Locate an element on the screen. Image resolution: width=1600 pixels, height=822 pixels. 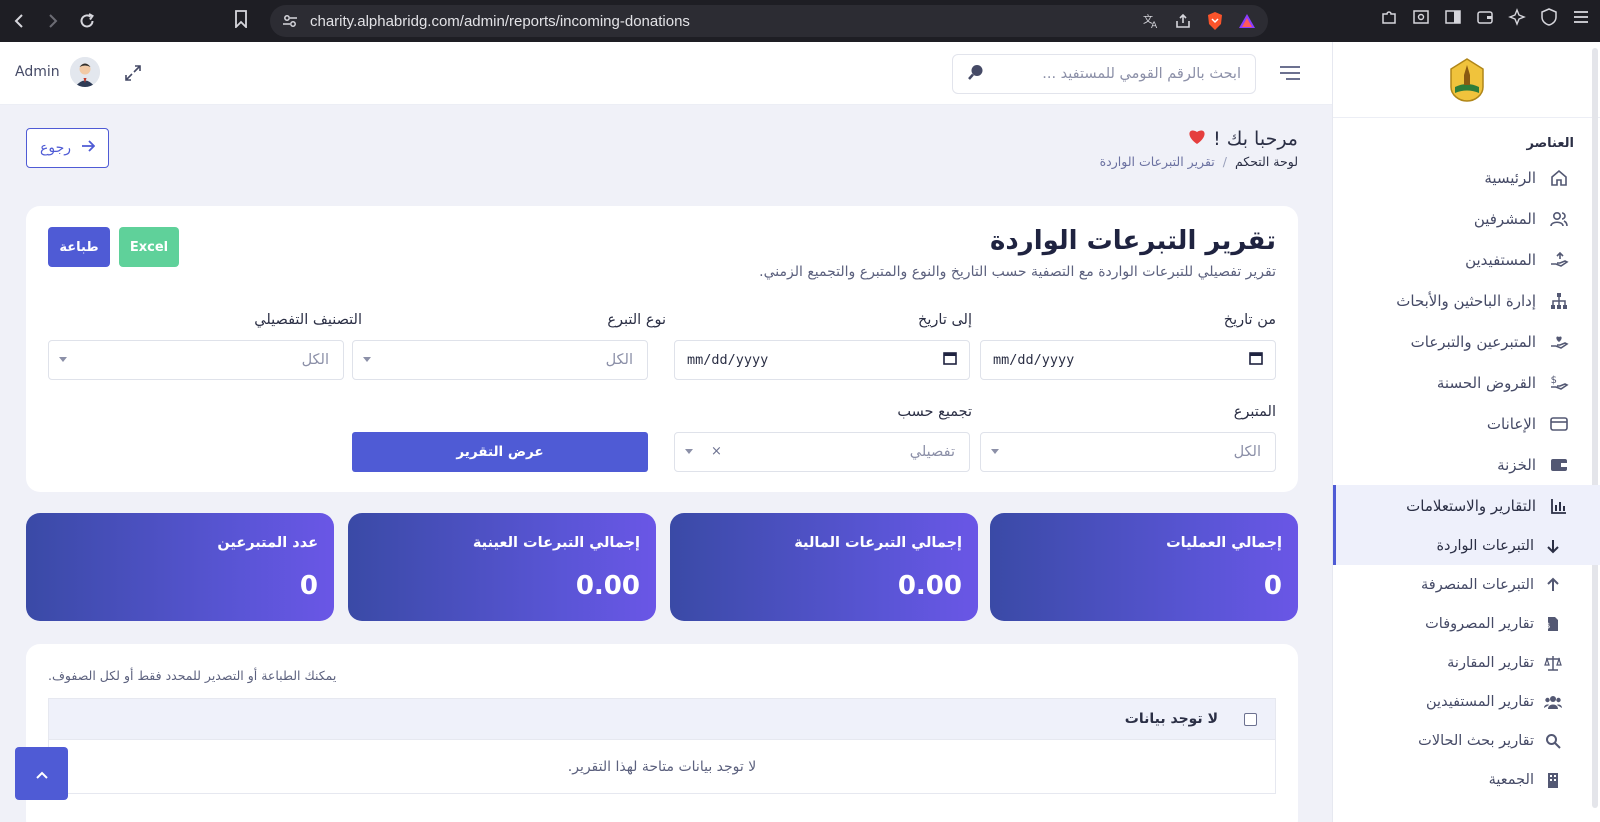
category-select: الكل is located at coordinates (196, 360).